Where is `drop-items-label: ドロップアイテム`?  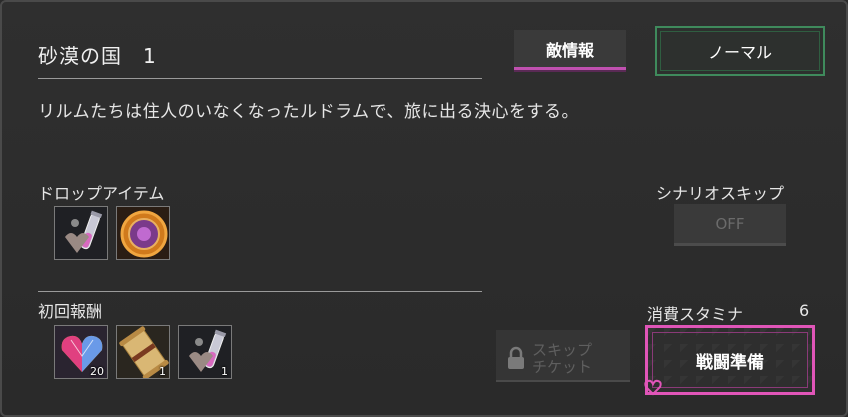 drop-items-label: ドロップアイテム is located at coordinates (101, 193).